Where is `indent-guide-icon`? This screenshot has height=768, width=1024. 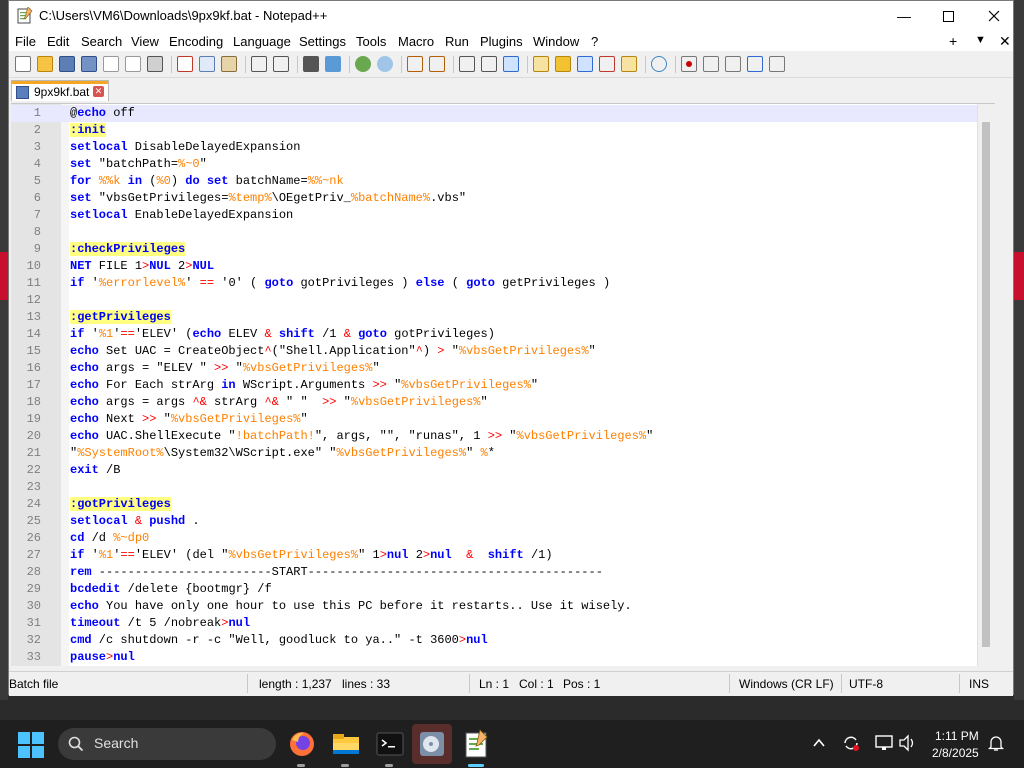 indent-guide-icon is located at coordinates (511, 64).